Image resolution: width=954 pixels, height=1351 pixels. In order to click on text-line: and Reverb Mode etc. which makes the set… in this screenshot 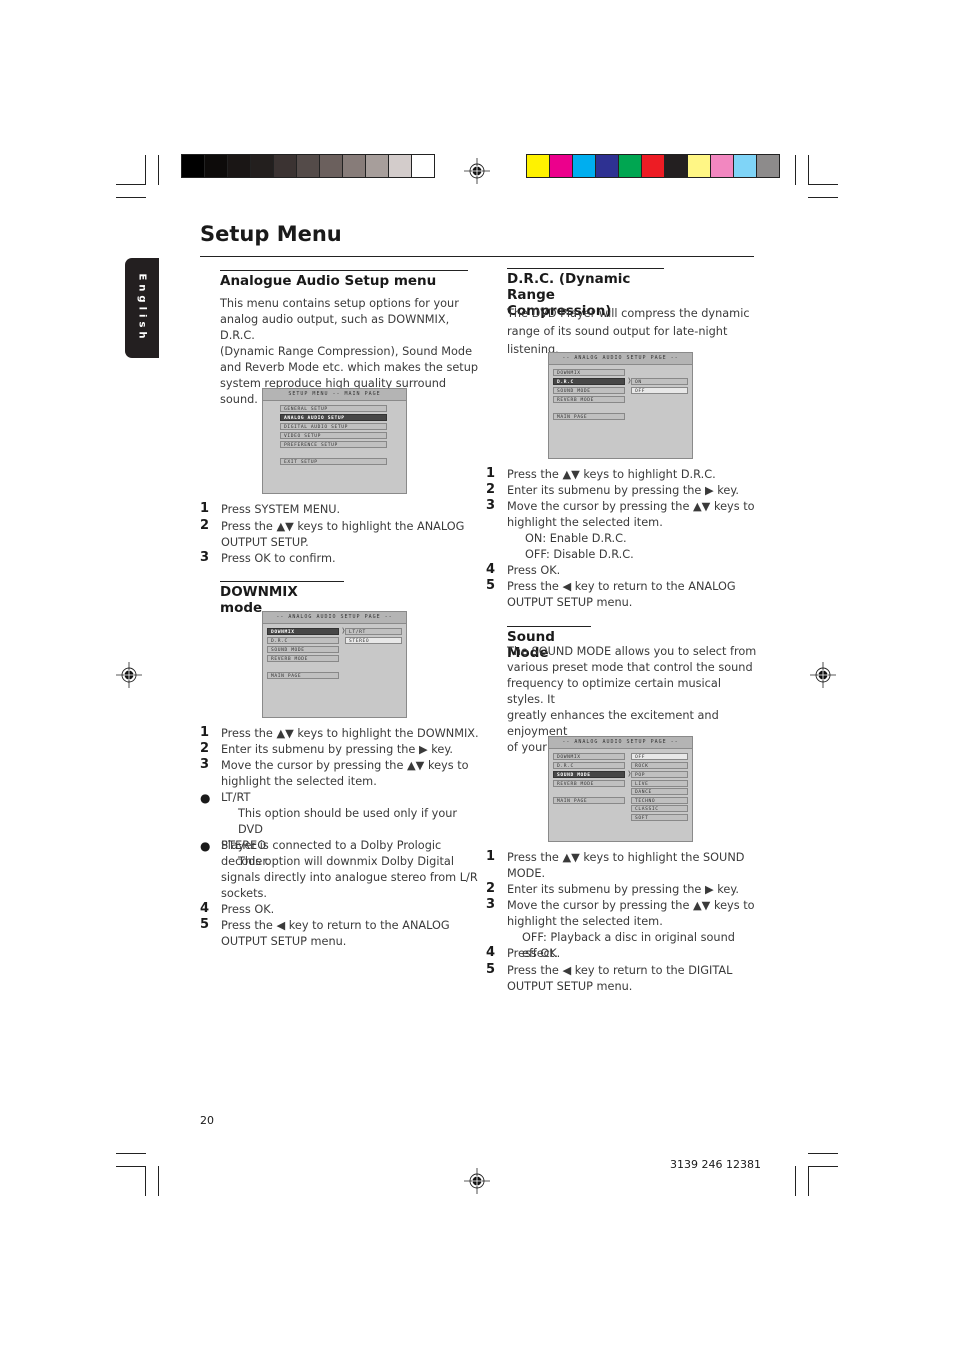, I will do `click(349, 367)`.